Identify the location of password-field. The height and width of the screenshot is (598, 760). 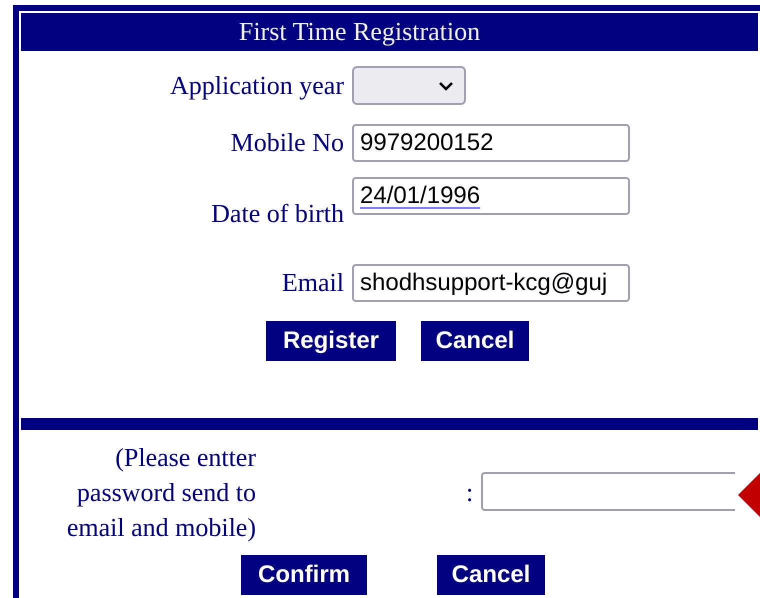
(608, 491).